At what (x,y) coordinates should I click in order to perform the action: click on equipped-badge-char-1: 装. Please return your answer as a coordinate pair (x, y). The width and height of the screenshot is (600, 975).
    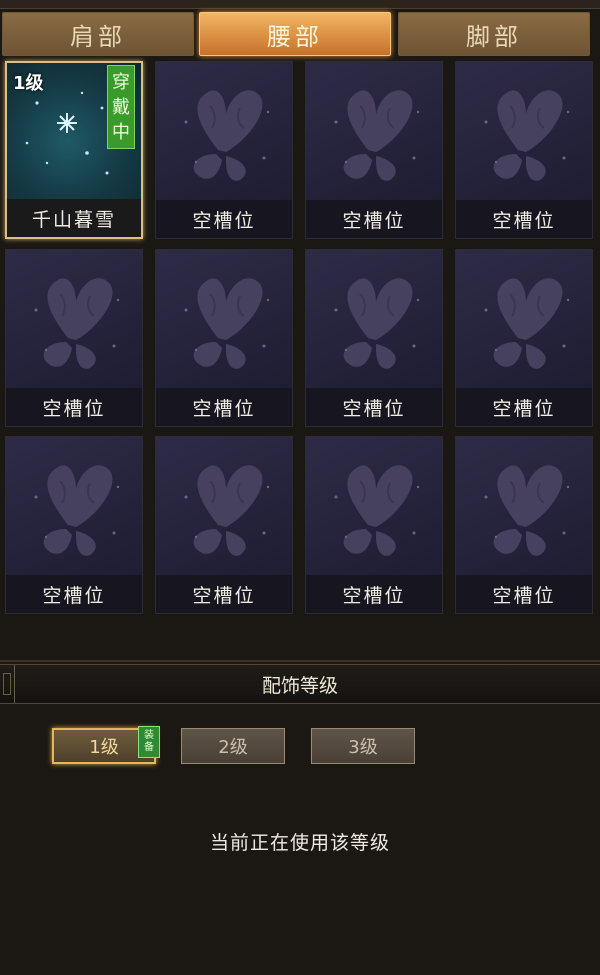
    Looking at the image, I should click on (149, 735).